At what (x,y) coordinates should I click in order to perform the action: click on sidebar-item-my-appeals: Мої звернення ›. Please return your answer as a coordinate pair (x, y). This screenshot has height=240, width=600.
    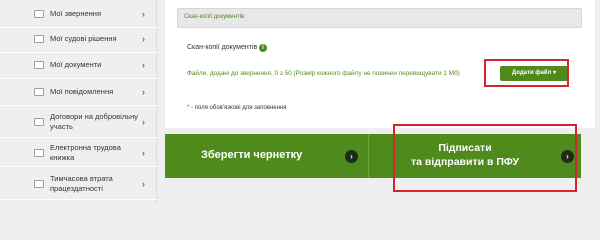
    Looking at the image, I should click on (78, 14).